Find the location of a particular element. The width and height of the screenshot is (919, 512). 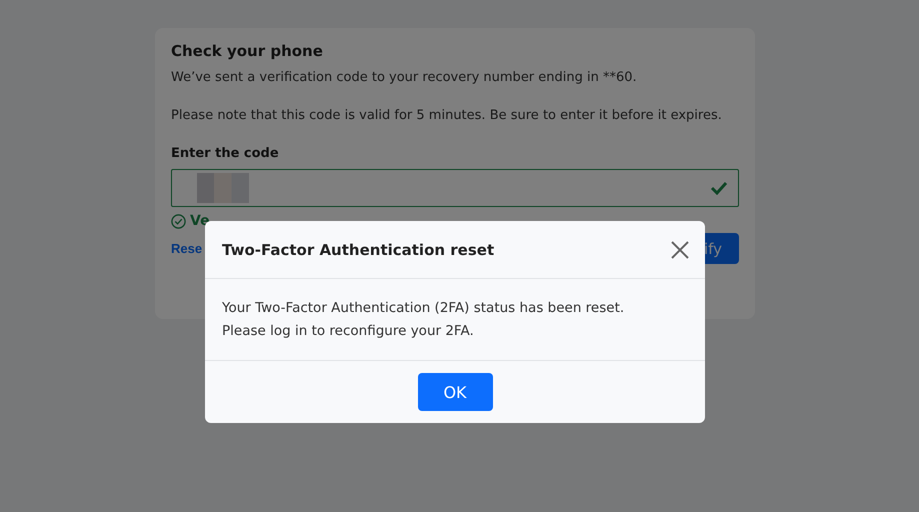

card-title: Check your phone is located at coordinates (247, 51).